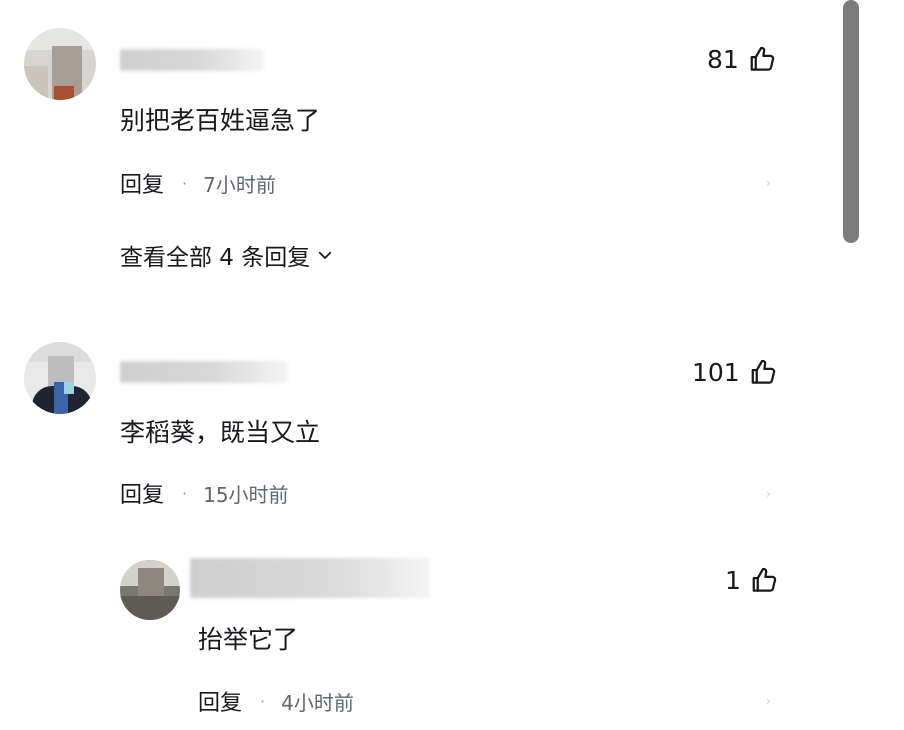 The height and width of the screenshot is (730, 904). I want to click on comment-meta: 回复 · 4小时前, so click(276, 701).